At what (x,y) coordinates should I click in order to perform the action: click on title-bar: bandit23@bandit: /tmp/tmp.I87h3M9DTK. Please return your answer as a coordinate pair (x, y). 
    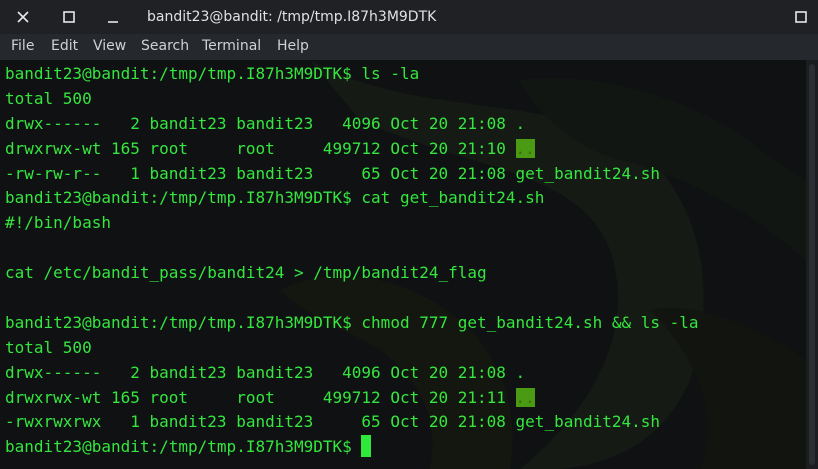
    Looking at the image, I should click on (409, 17).